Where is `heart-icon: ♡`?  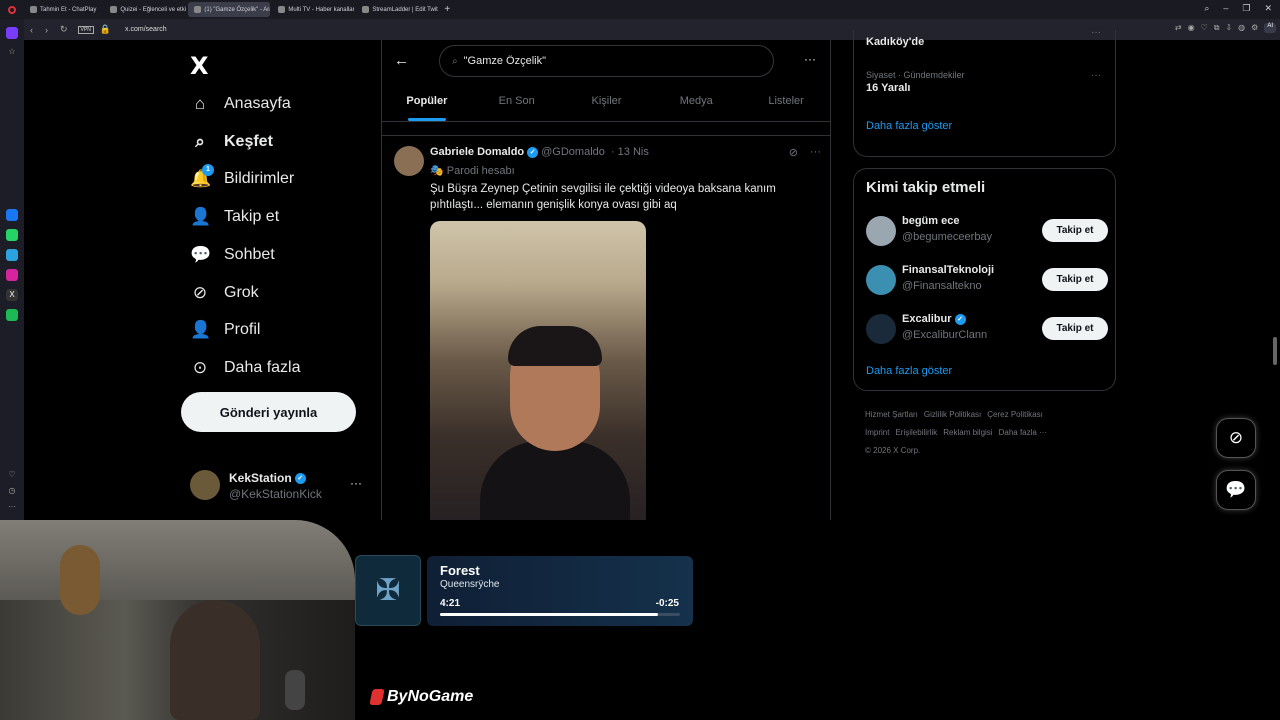 heart-icon: ♡ is located at coordinates (1204, 28).